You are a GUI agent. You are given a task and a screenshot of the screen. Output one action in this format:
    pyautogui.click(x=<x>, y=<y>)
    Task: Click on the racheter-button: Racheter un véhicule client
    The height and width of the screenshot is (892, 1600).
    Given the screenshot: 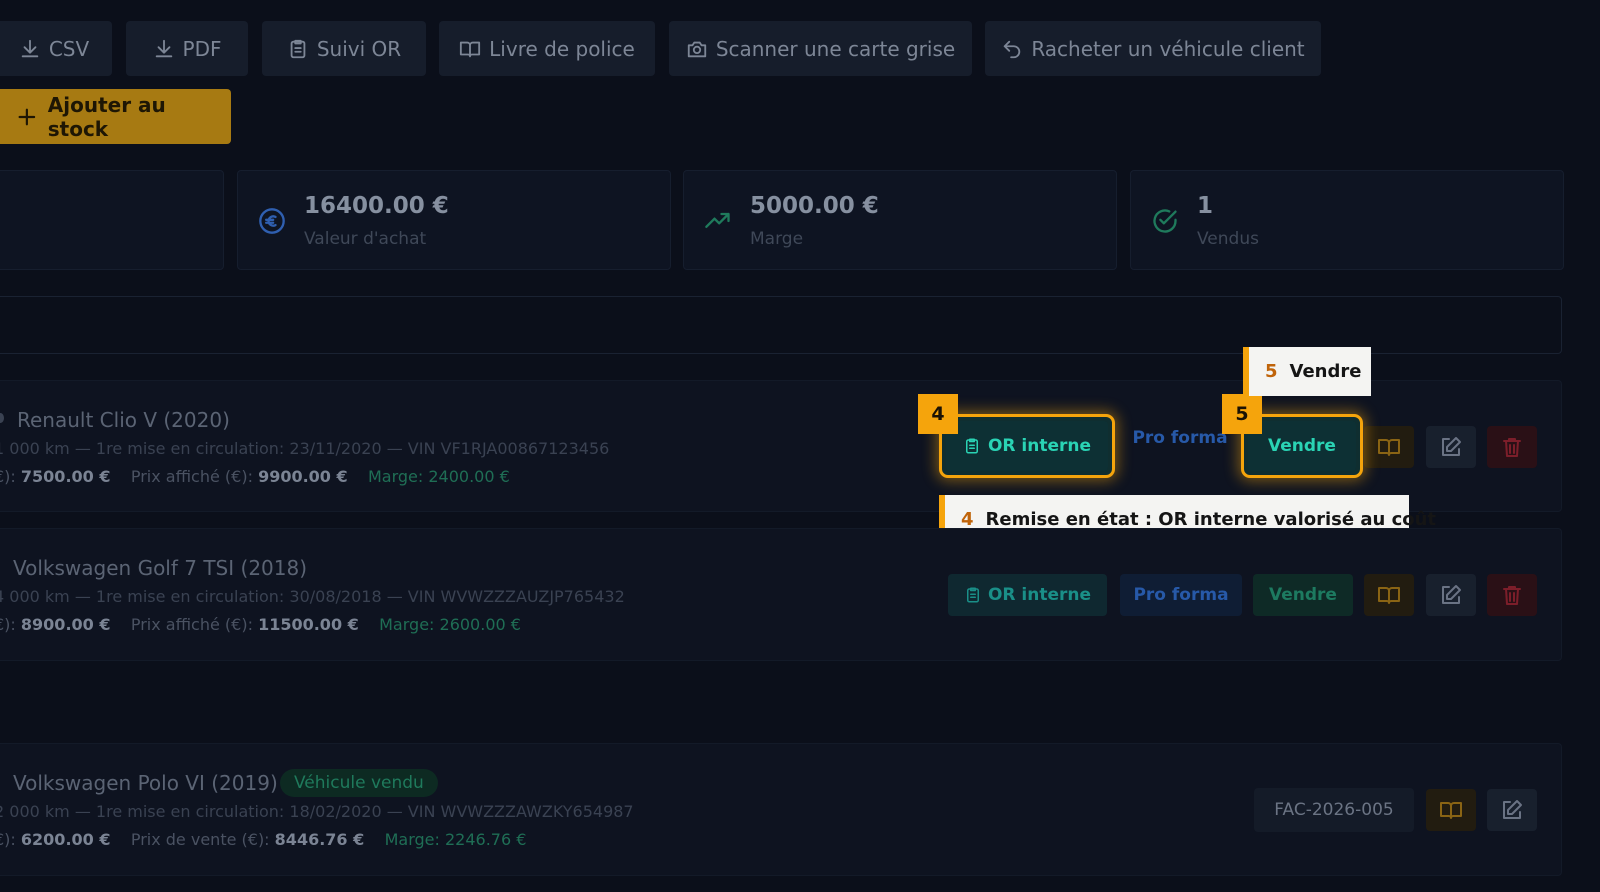 What is the action you would take?
    pyautogui.click(x=1153, y=48)
    